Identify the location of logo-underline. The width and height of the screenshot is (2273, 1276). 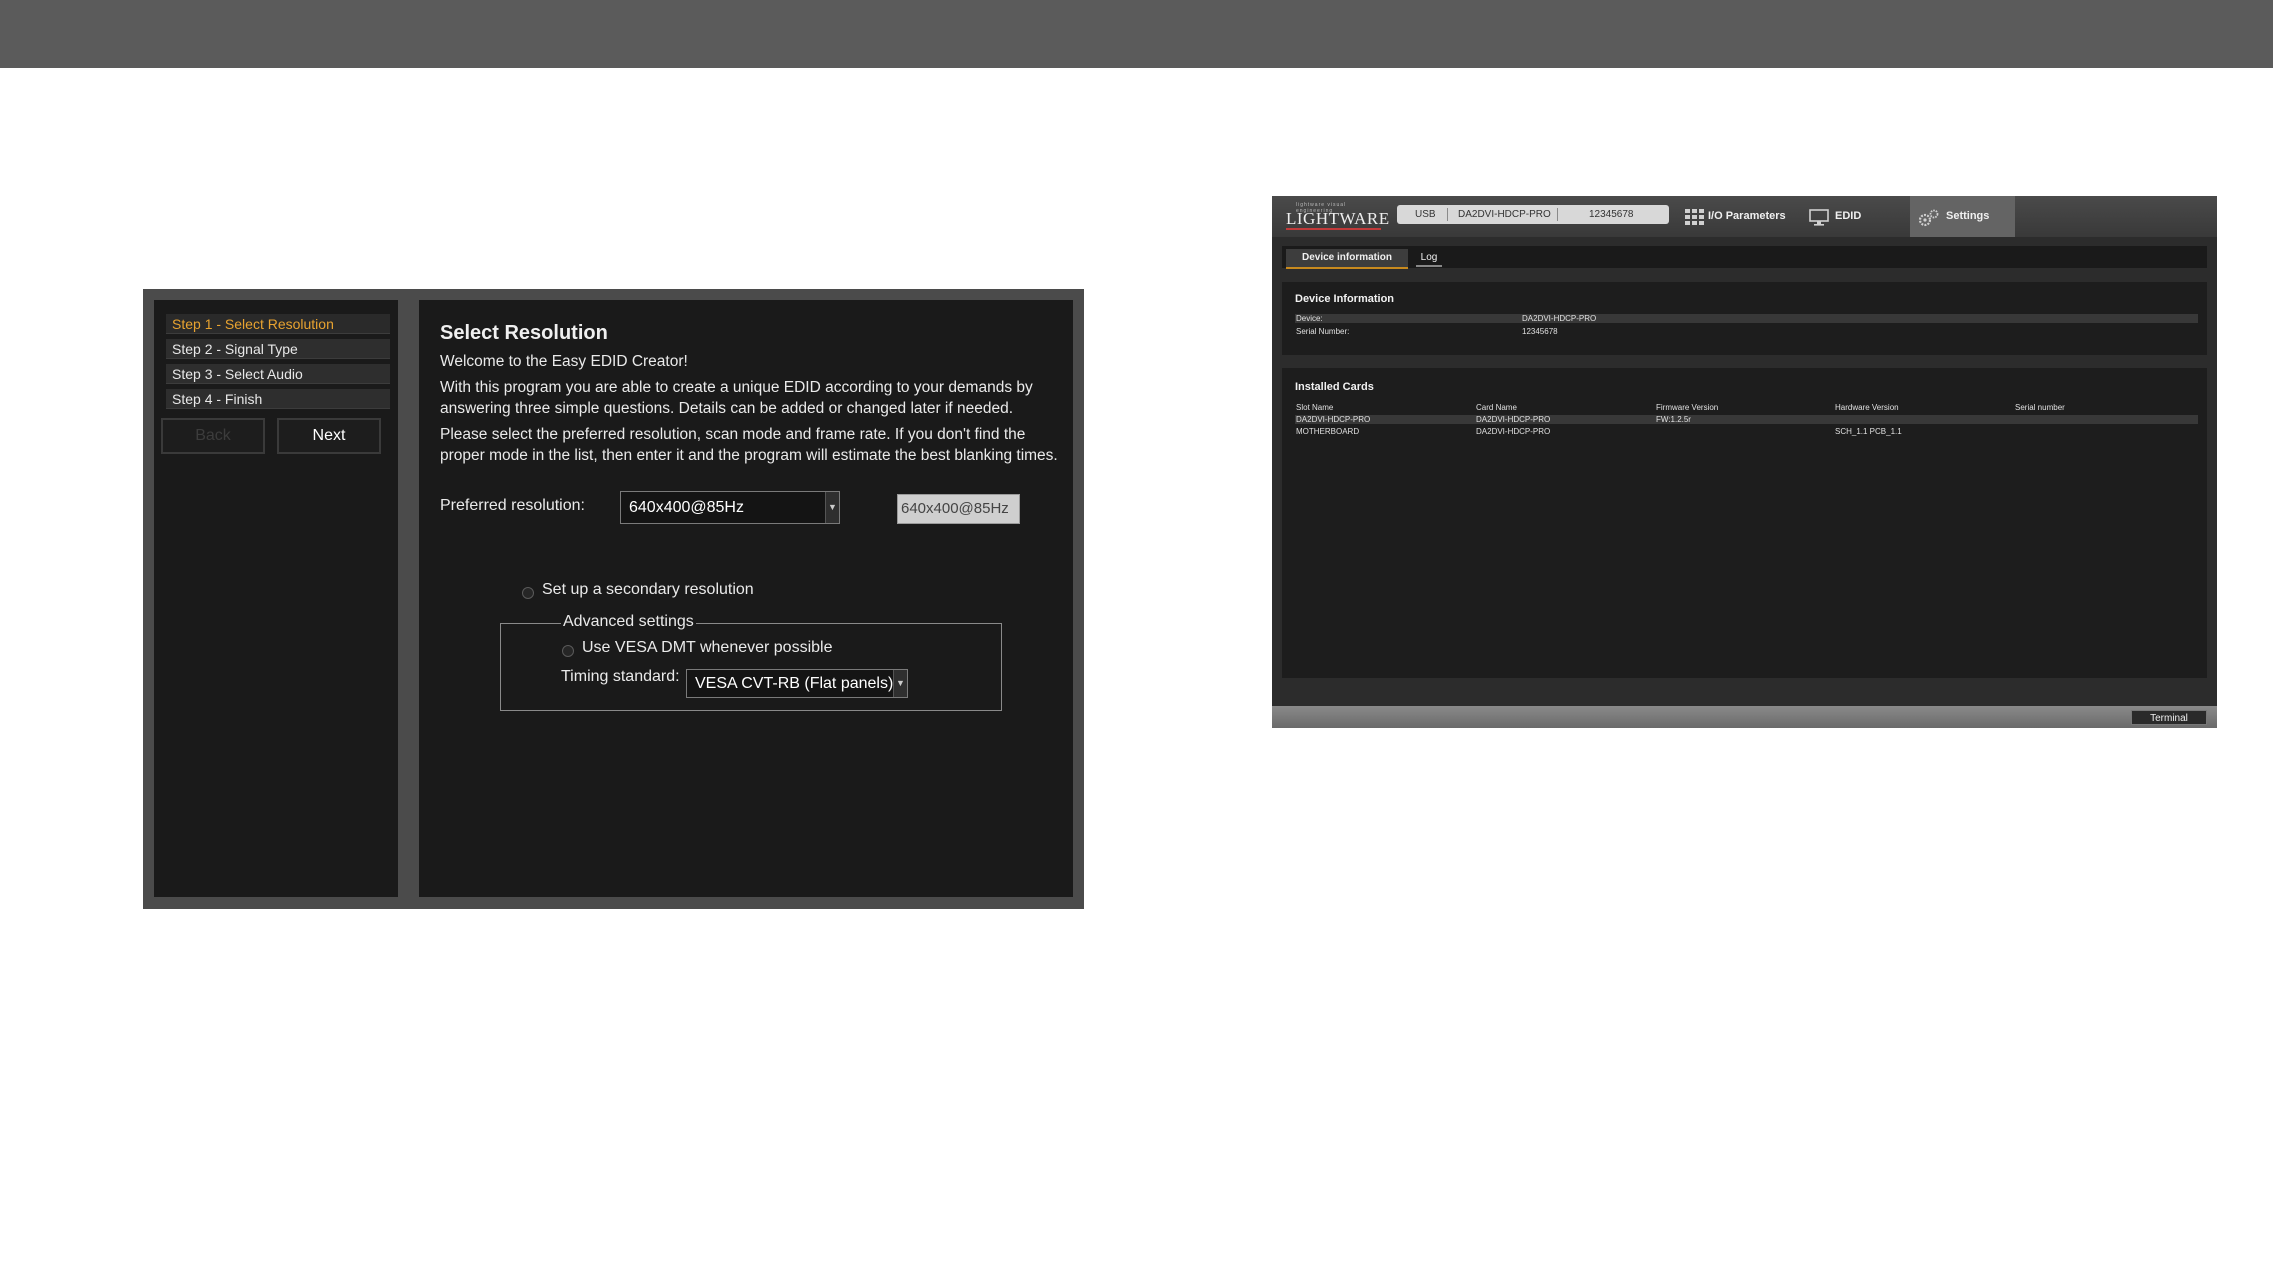
(1333, 229).